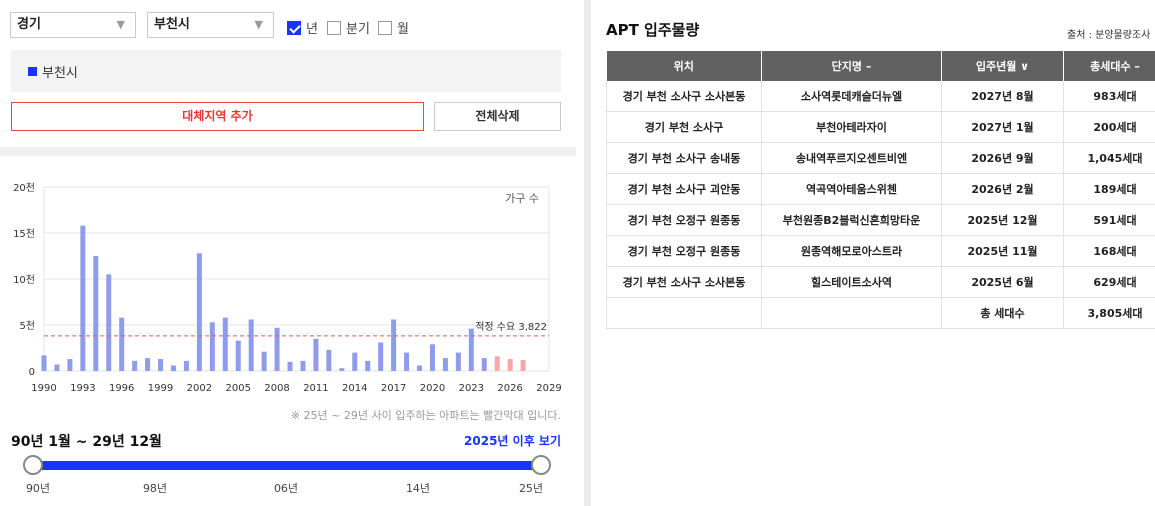  I want to click on range-start-handle, so click(33, 465).